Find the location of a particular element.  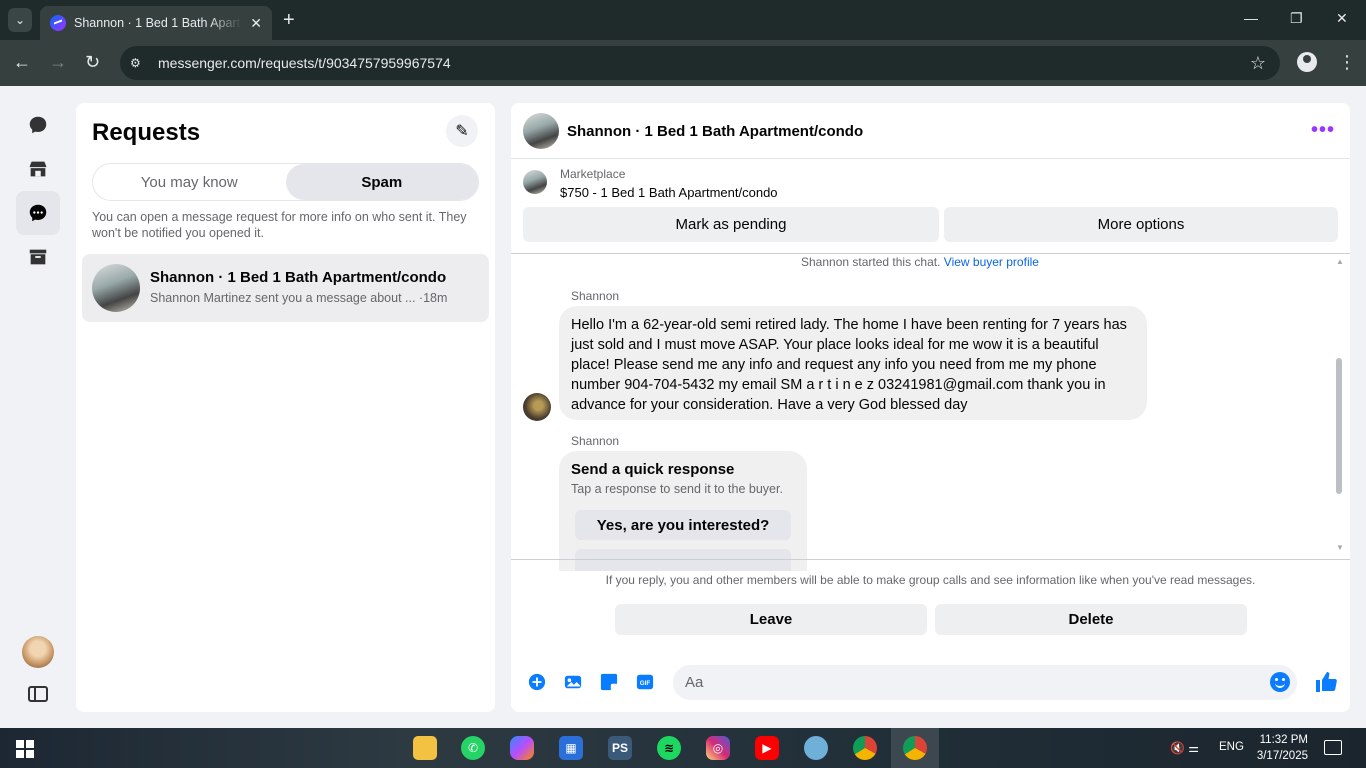

clock-time: 11:32 PM is located at coordinates (1283, 740).